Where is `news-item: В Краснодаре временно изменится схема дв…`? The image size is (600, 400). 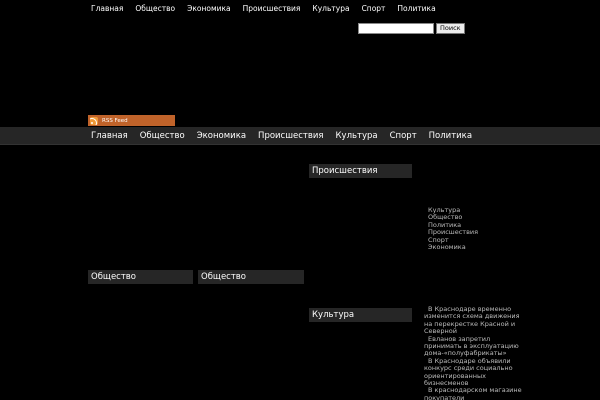 news-item: В Краснодаре временно изменится схема дв… is located at coordinates (474, 320).